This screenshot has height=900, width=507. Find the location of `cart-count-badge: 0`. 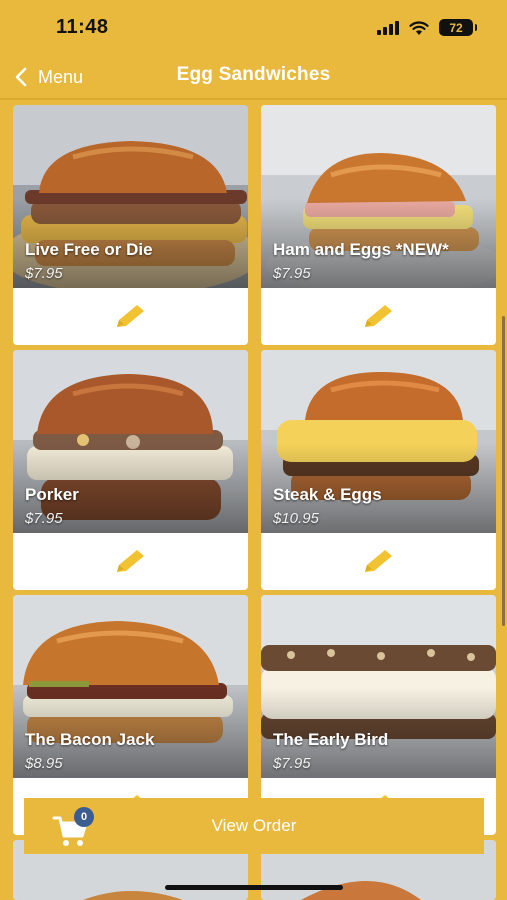

cart-count-badge: 0 is located at coordinates (84, 817).